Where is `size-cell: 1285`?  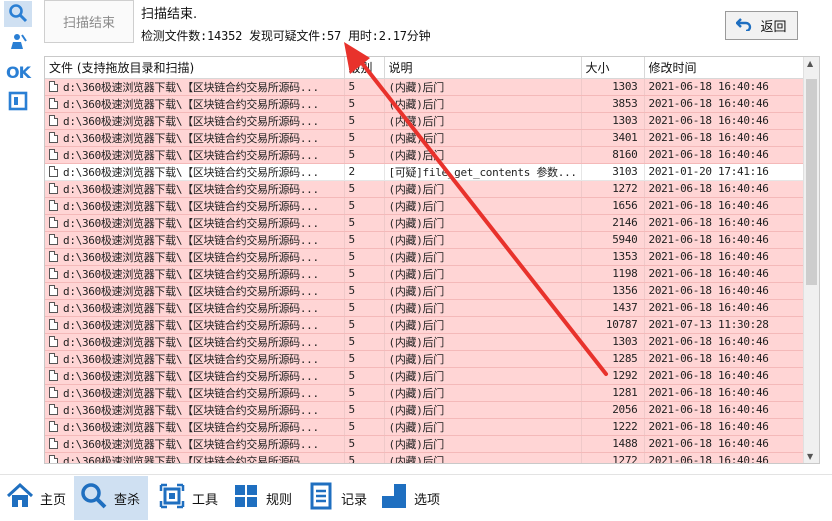 size-cell: 1285 is located at coordinates (613, 359).